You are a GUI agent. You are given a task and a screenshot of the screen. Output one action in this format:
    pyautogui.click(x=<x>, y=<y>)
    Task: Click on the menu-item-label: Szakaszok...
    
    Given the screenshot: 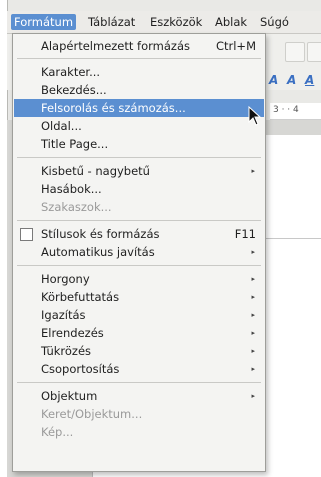 What is the action you would take?
    pyautogui.click(x=76, y=207)
    